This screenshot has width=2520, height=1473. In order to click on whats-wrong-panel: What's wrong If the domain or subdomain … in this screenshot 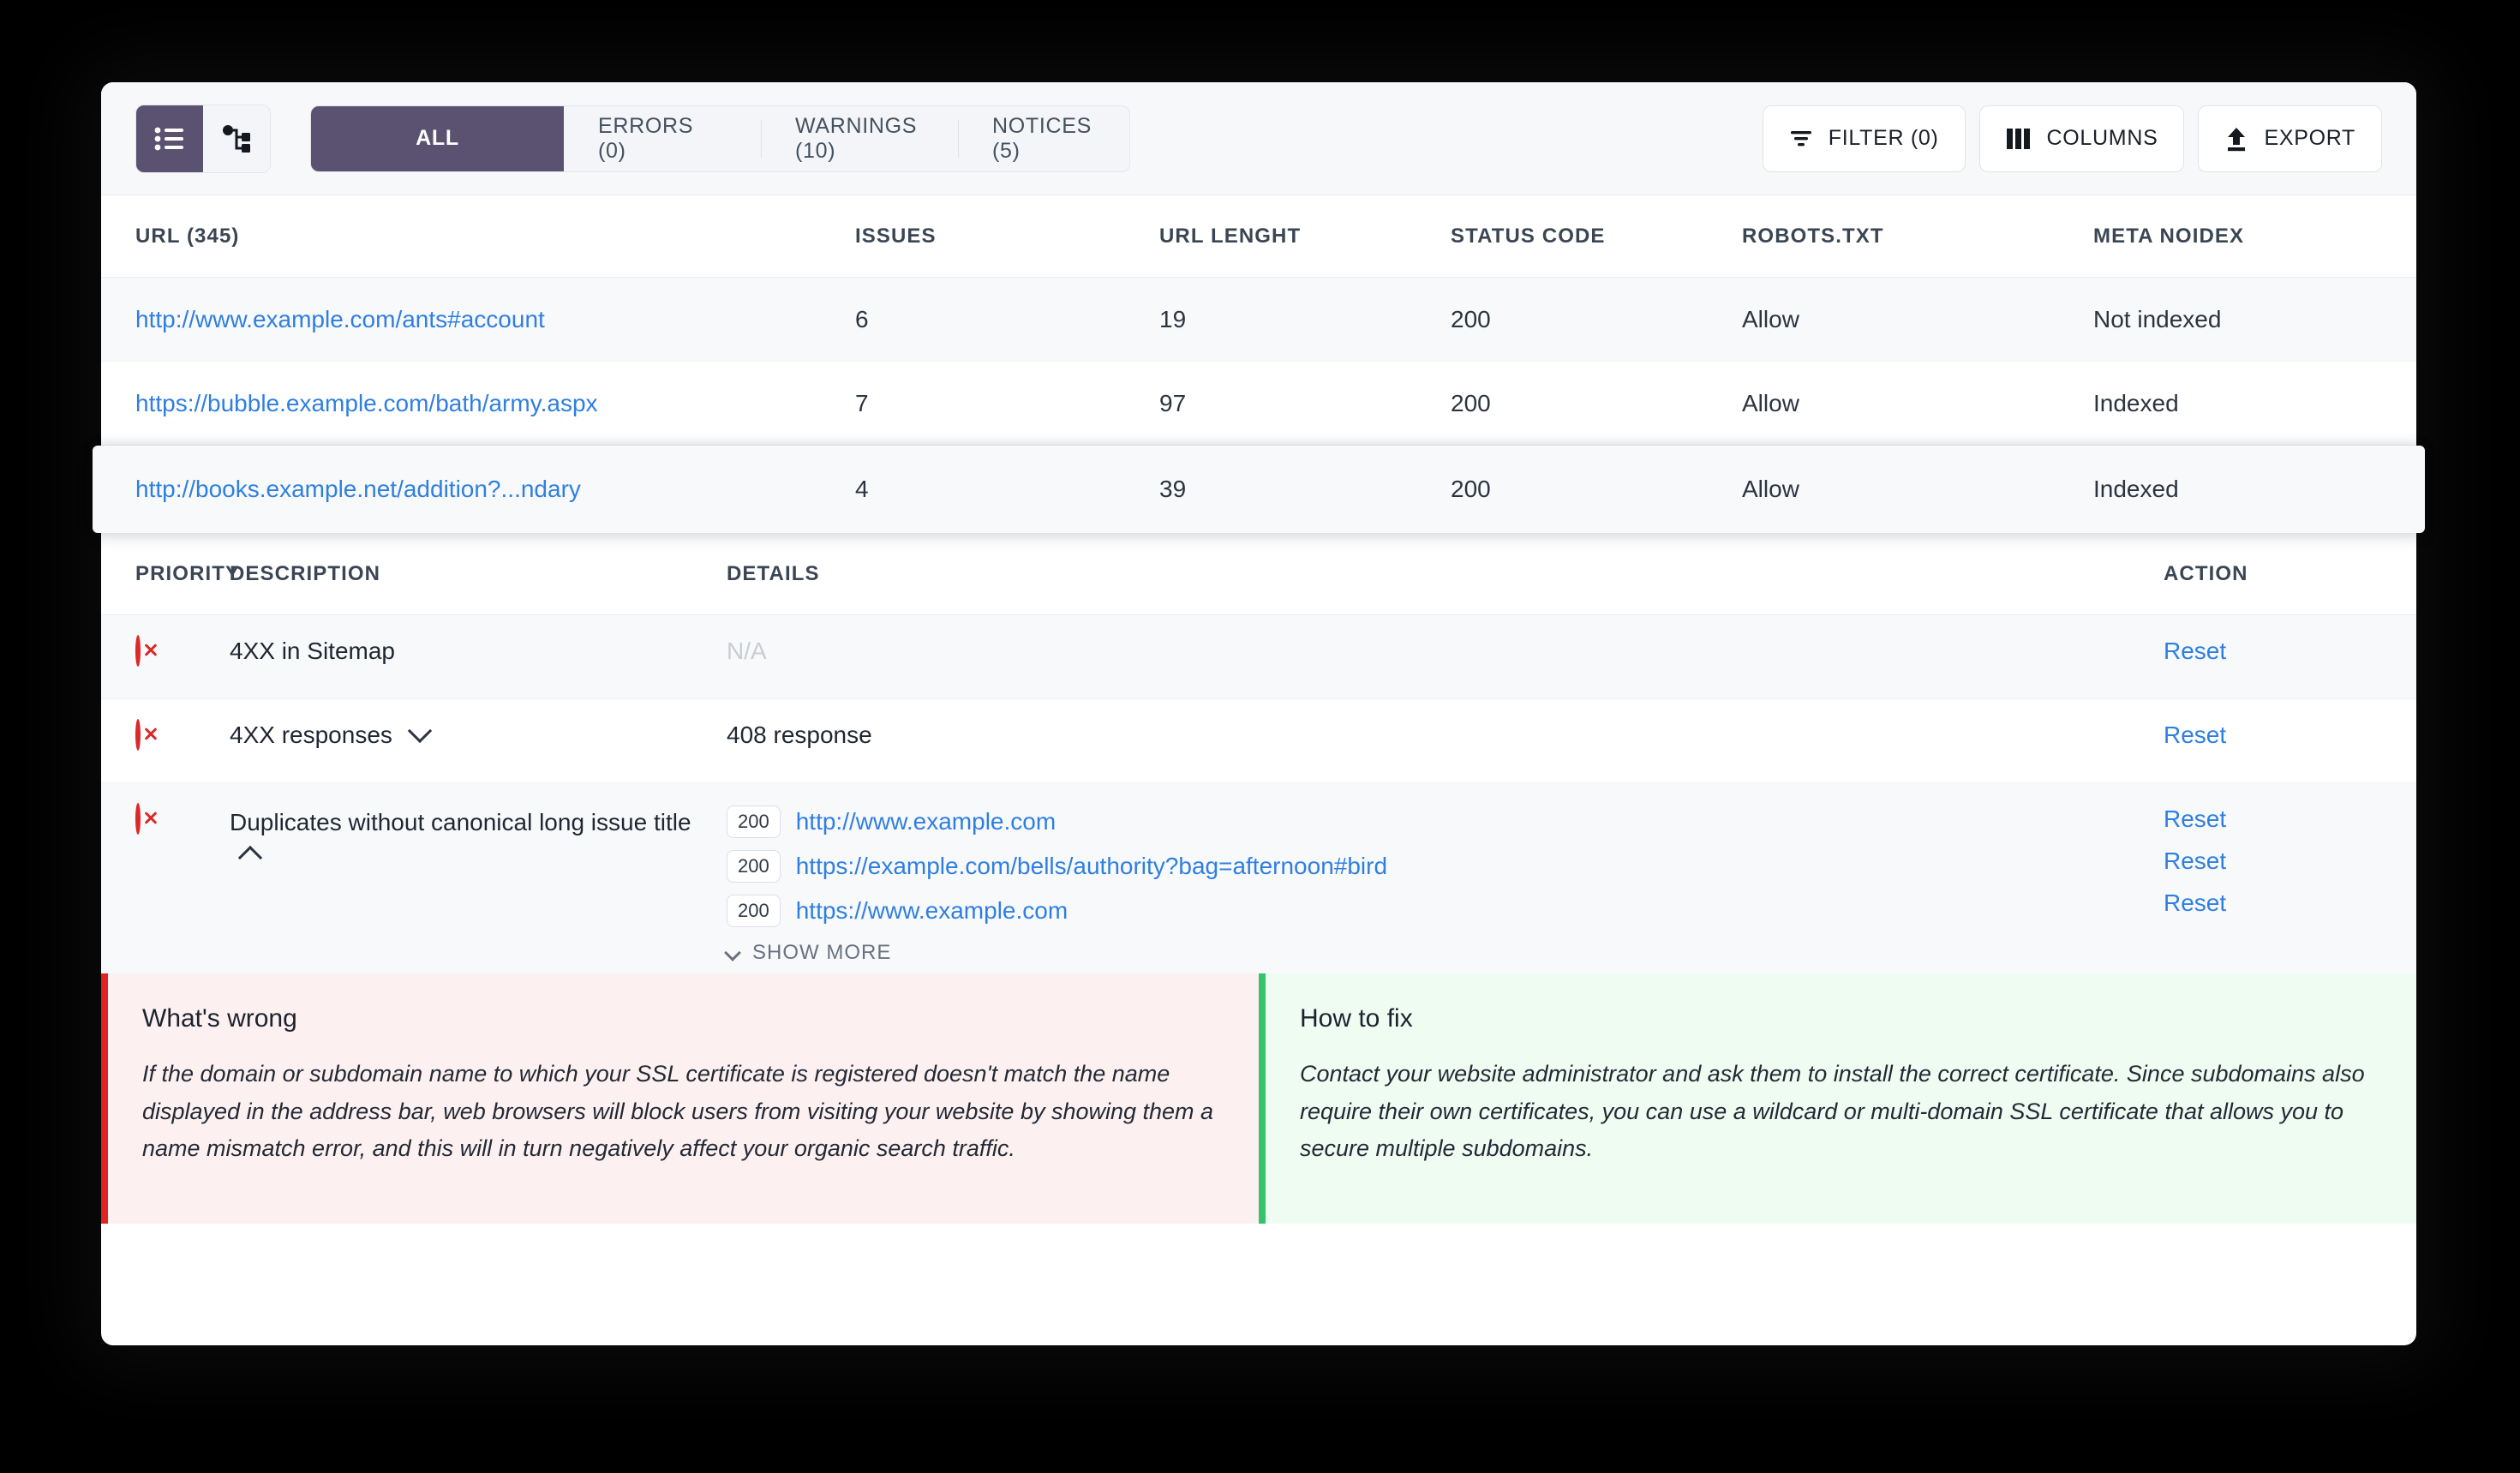, I will do `click(680, 1098)`.